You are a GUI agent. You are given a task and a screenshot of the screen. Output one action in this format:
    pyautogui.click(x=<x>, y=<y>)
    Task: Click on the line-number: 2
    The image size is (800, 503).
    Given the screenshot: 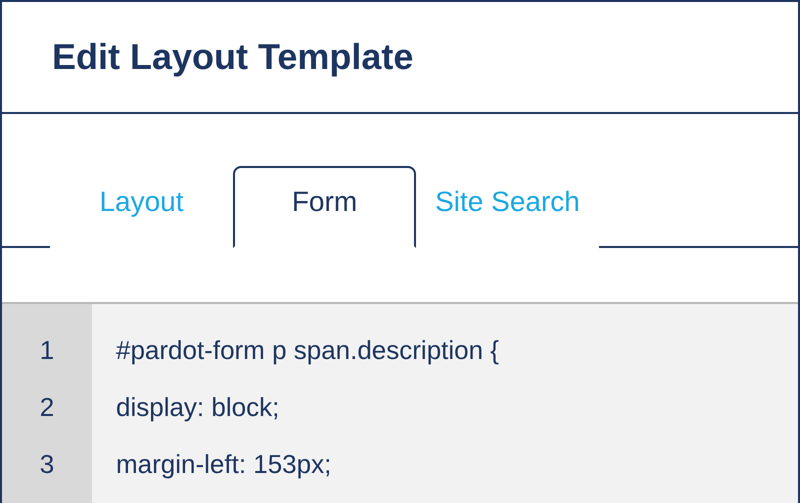 What is the action you would take?
    pyautogui.click(x=47, y=407)
    